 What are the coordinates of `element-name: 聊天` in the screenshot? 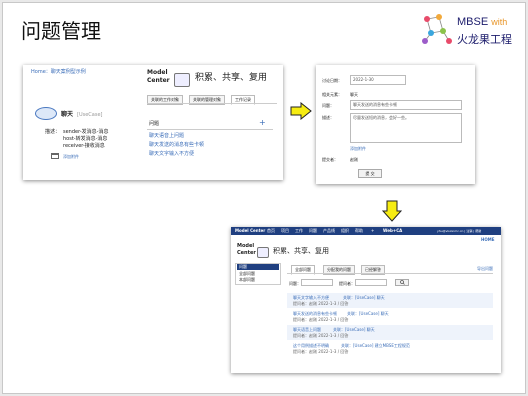 It's located at (67, 114).